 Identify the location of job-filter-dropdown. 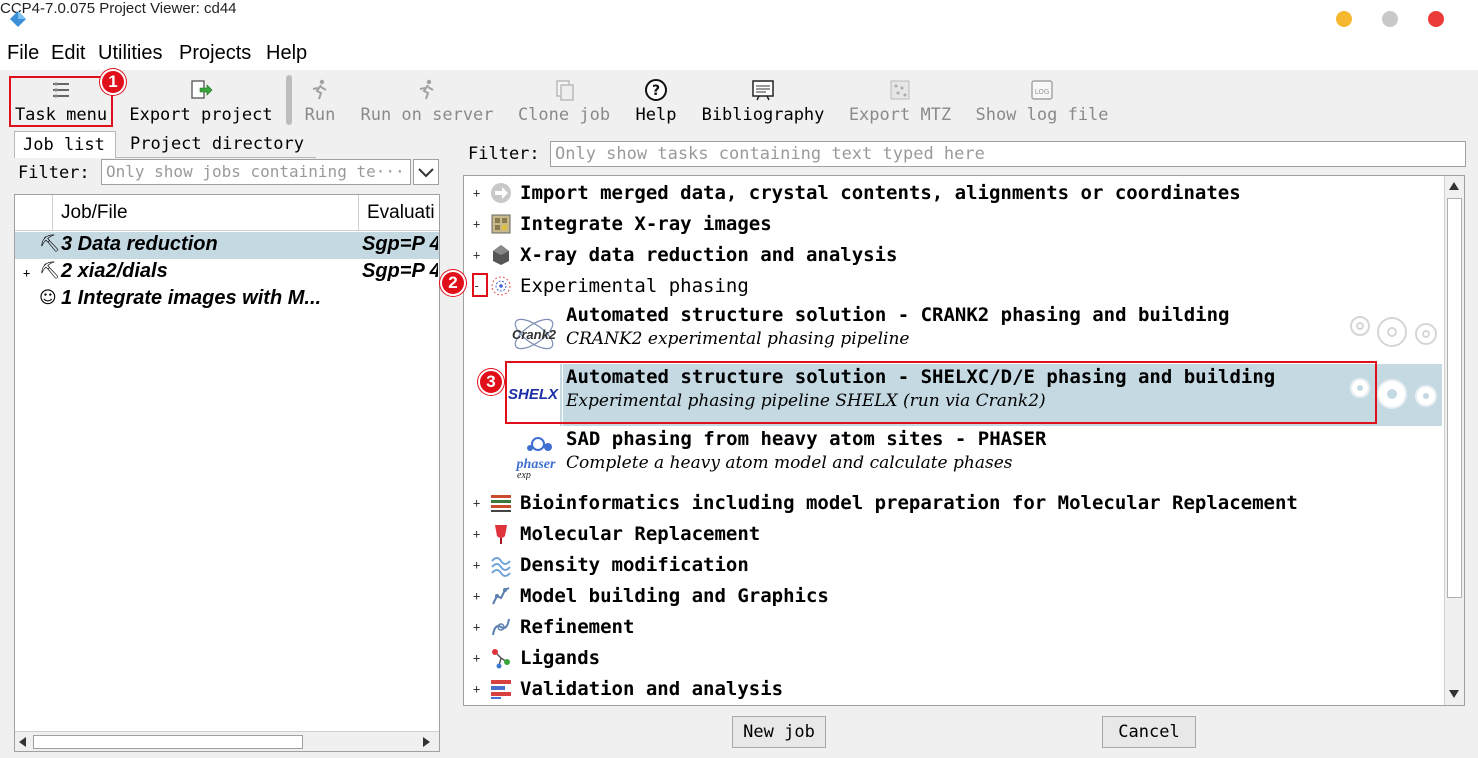
(426, 172).